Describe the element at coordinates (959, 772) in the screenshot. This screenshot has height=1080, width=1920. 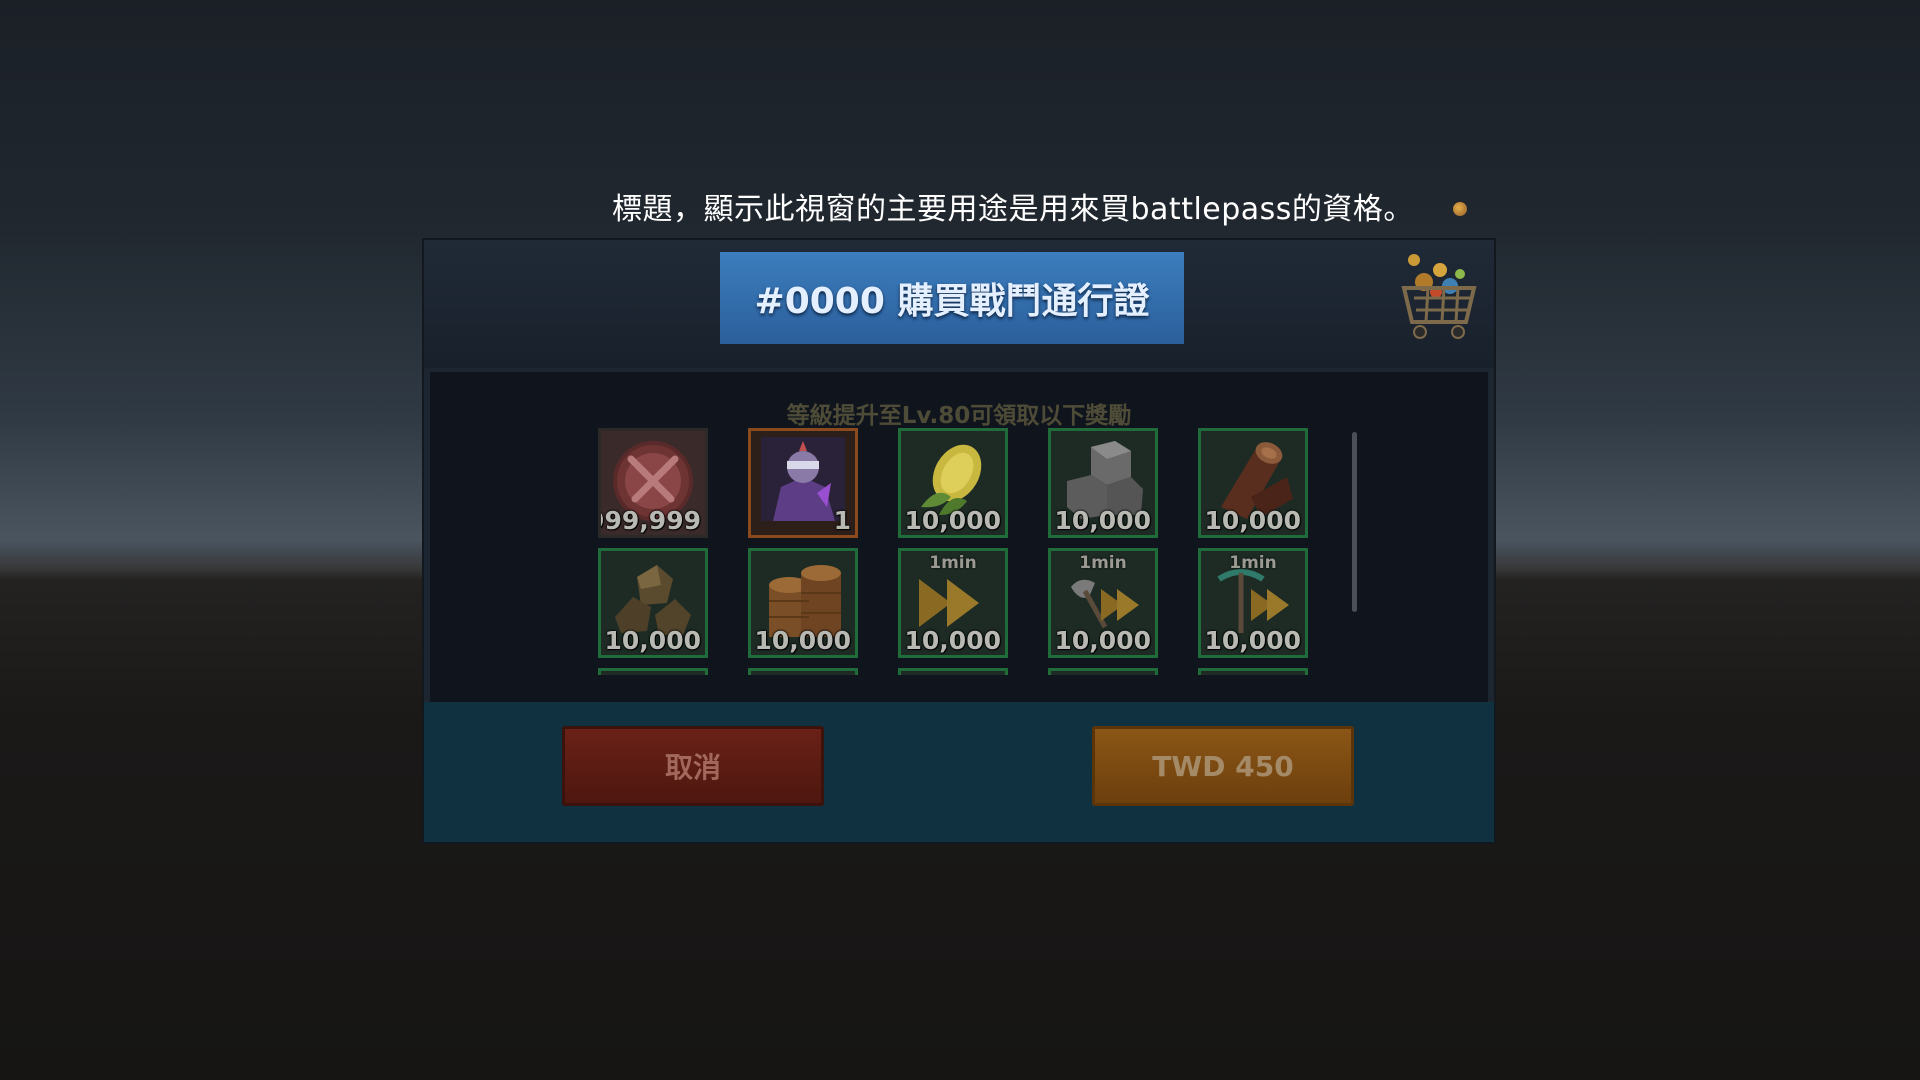
I see `dialog-footer: 取消 TWD 450` at that location.